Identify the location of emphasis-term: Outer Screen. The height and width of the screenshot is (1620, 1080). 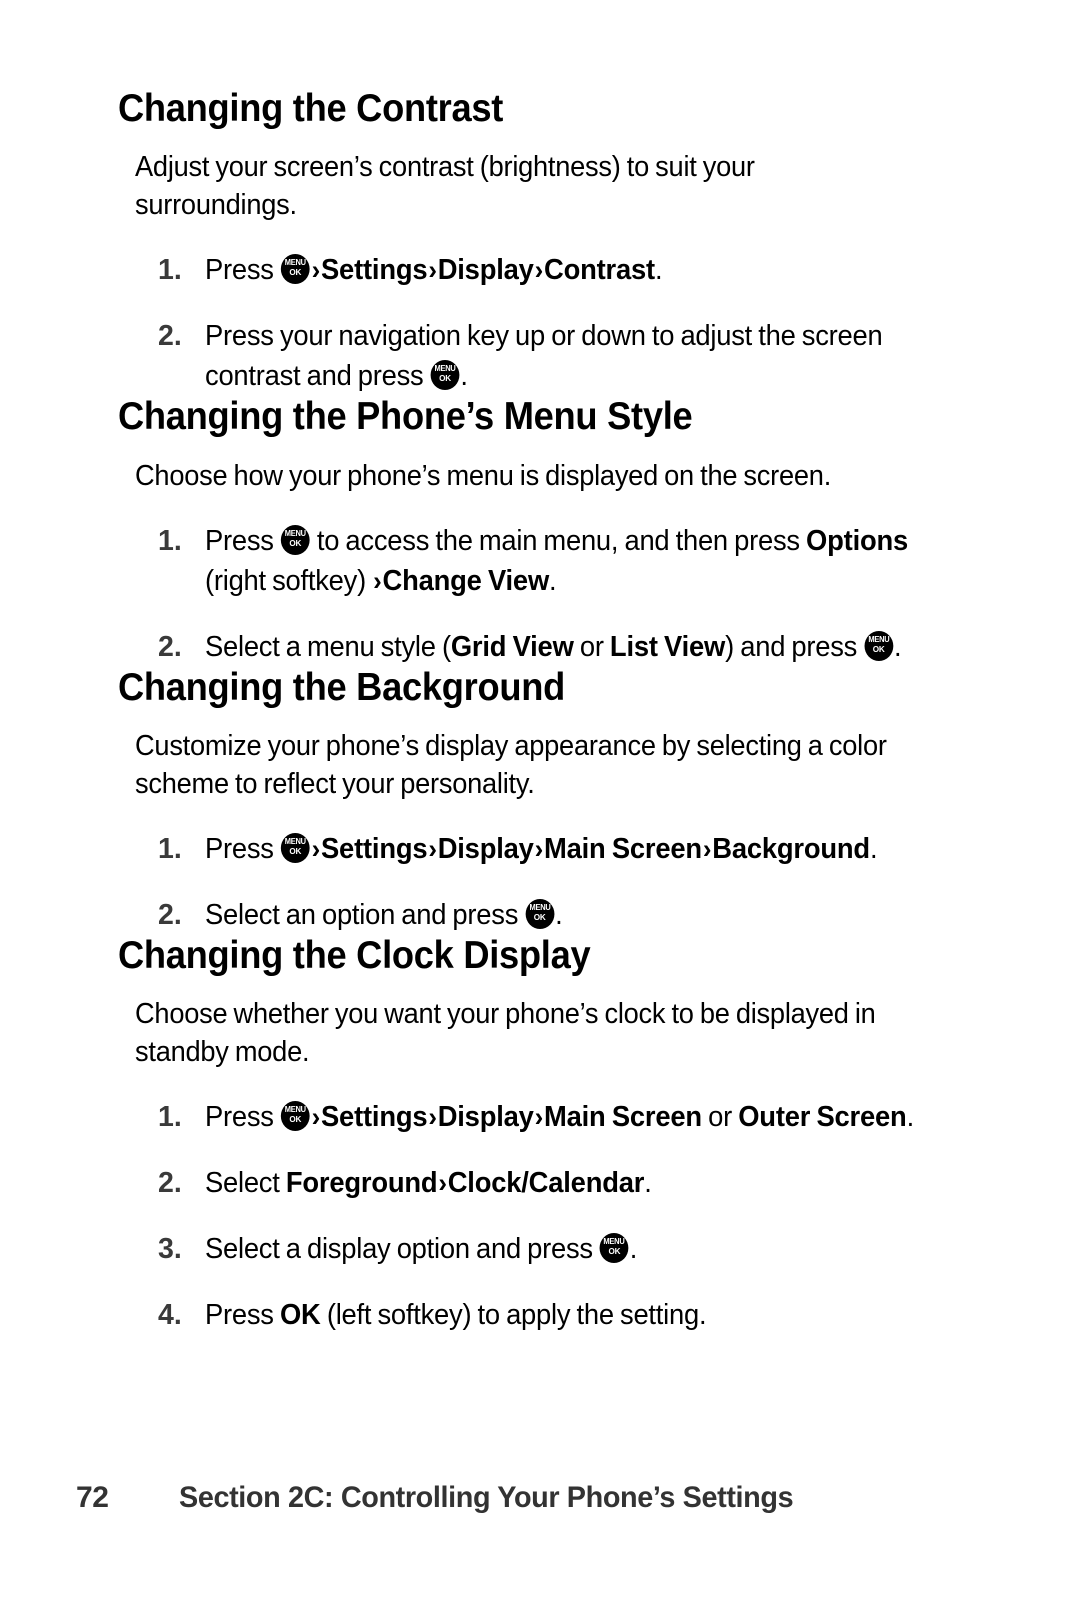
(822, 1117).